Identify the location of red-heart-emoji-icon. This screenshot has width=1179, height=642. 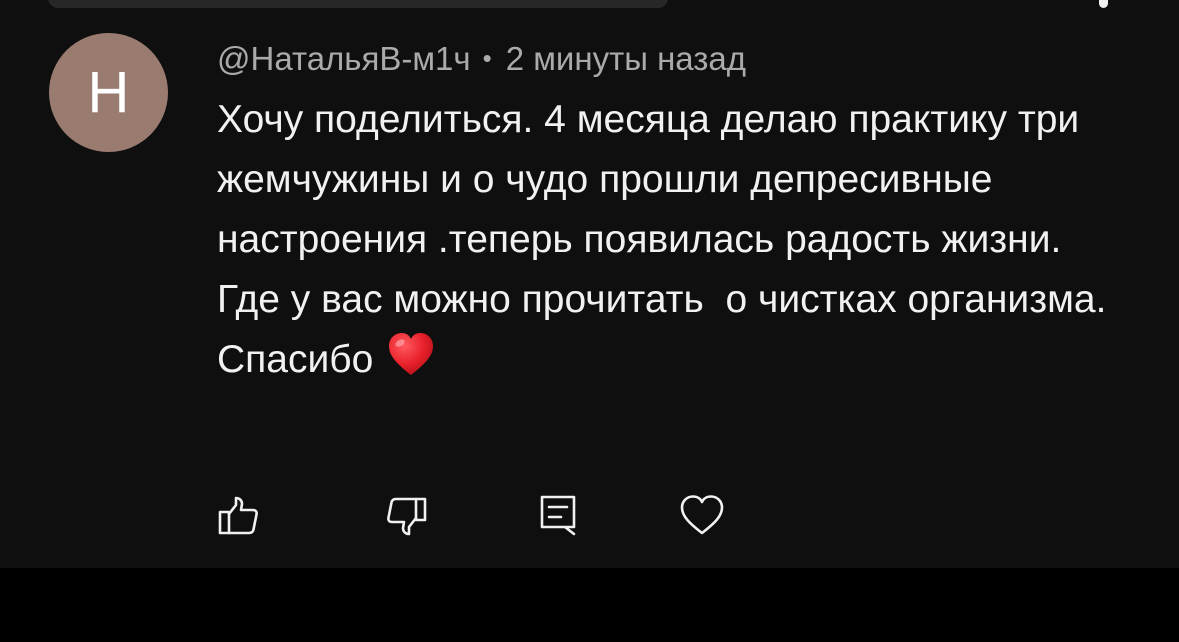
(411, 364).